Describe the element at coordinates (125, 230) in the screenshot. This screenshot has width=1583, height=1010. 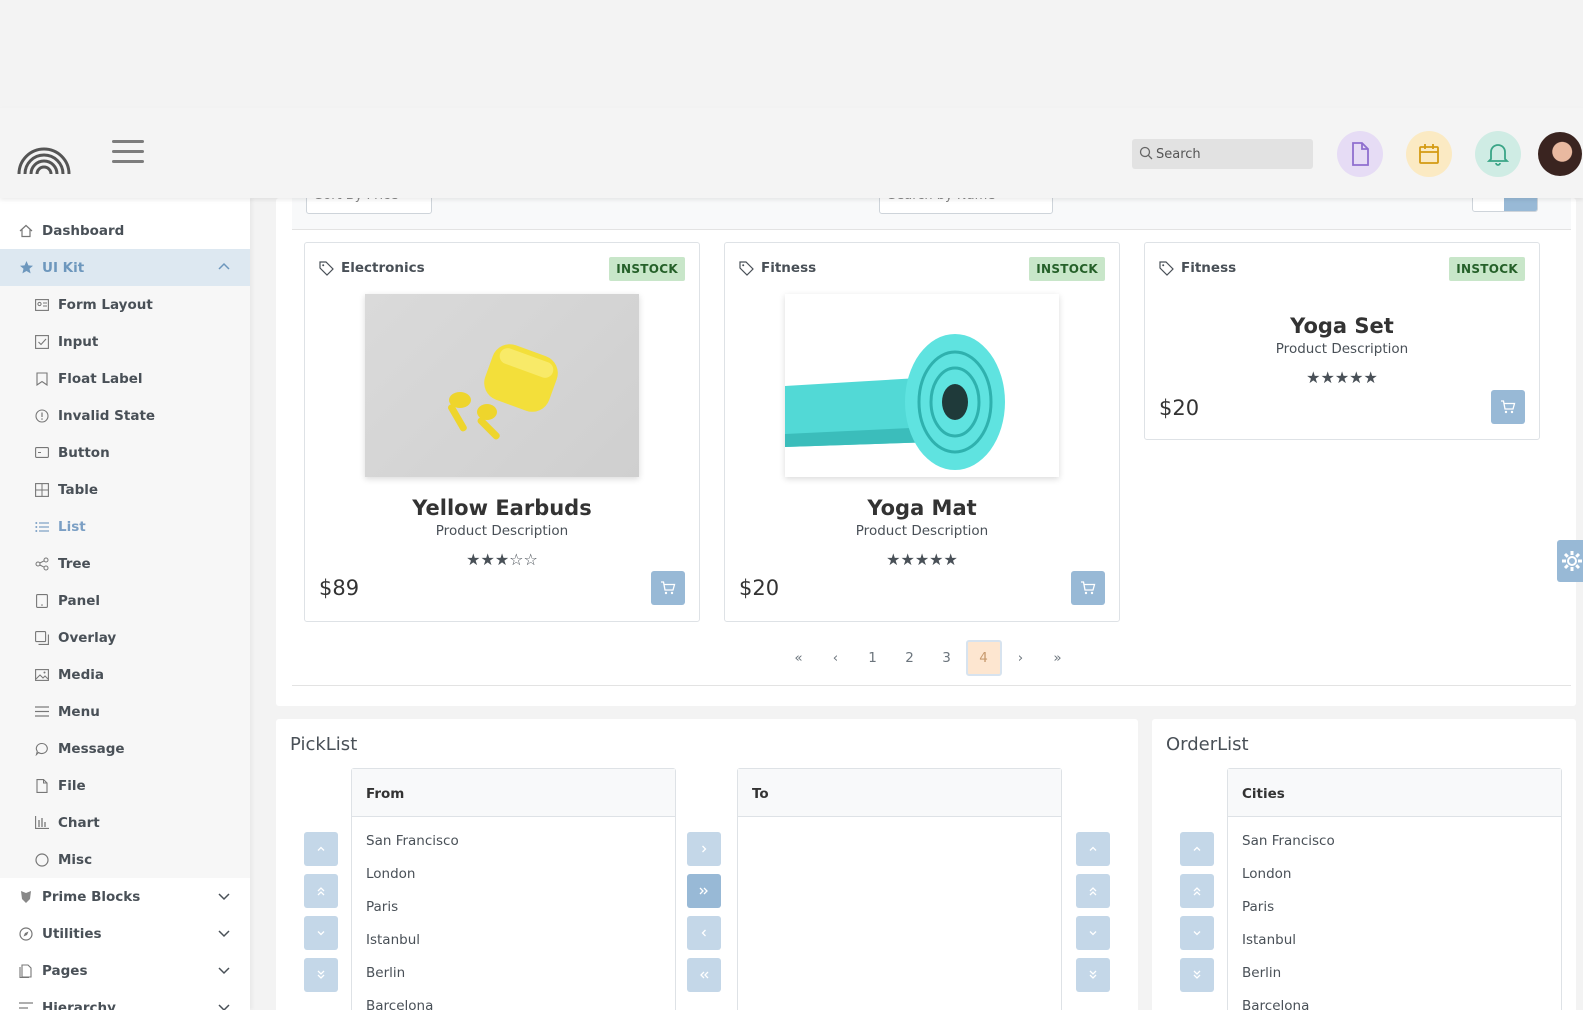
I see `sidebar-item-dashboard: Dashboard` at that location.